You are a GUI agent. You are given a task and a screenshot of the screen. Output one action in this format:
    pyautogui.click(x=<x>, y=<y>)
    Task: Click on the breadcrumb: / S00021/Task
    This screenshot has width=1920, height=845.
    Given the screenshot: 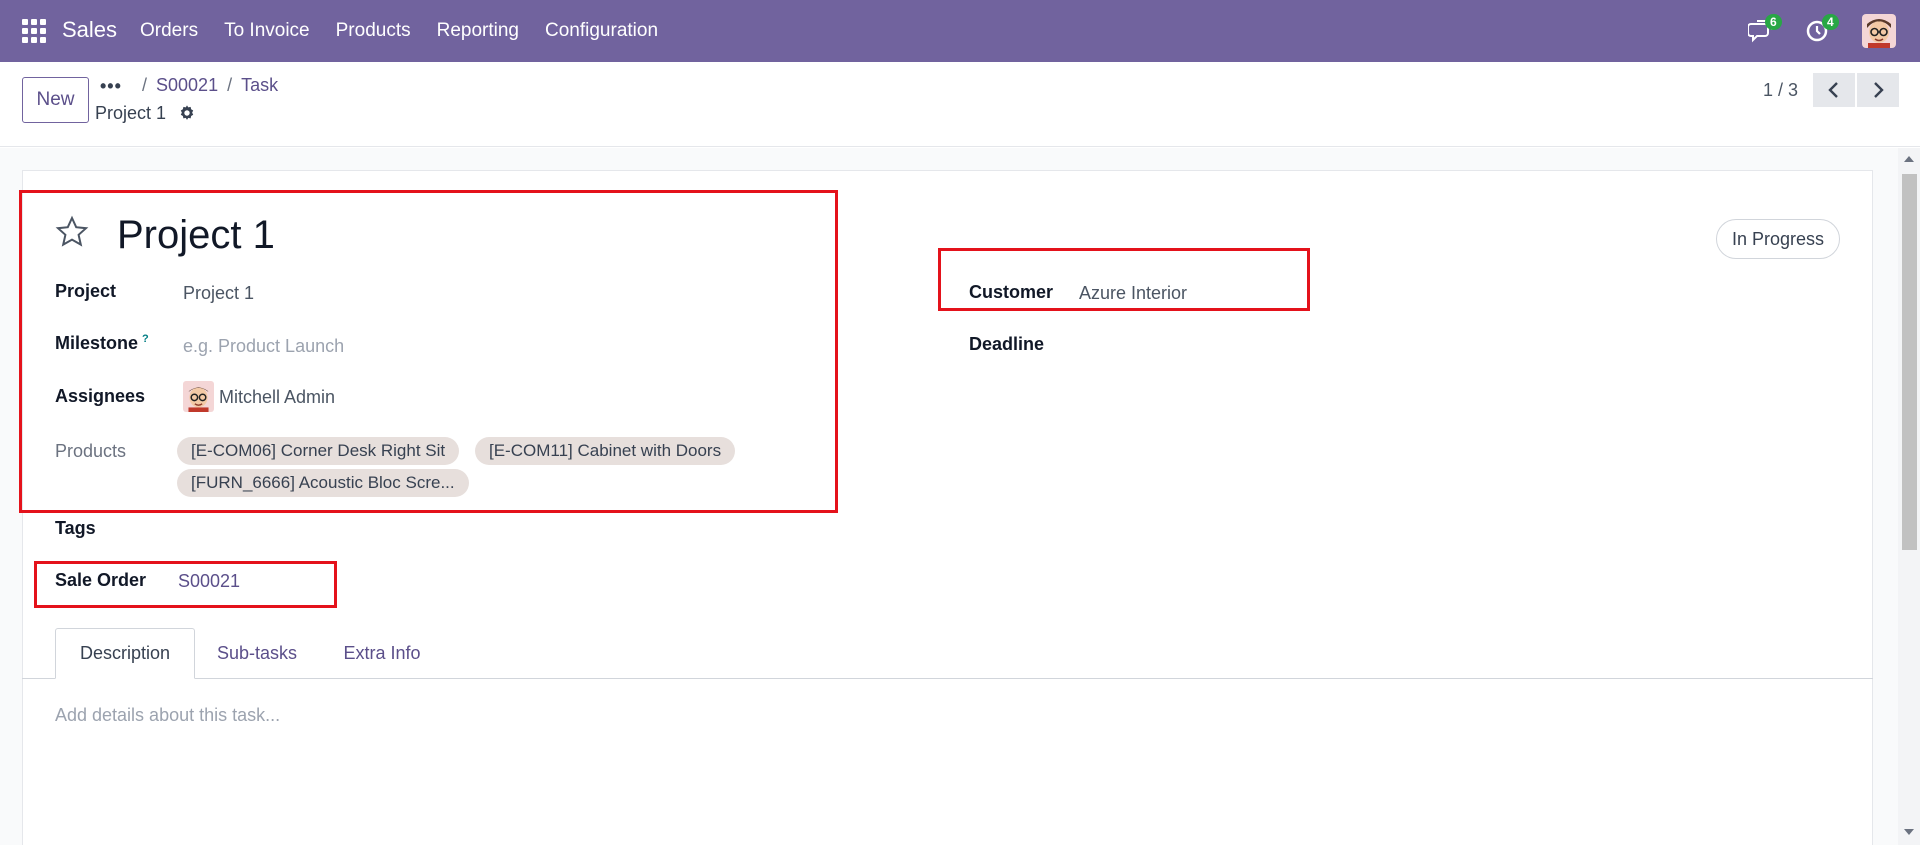 What is the action you would take?
    pyautogui.click(x=210, y=85)
    